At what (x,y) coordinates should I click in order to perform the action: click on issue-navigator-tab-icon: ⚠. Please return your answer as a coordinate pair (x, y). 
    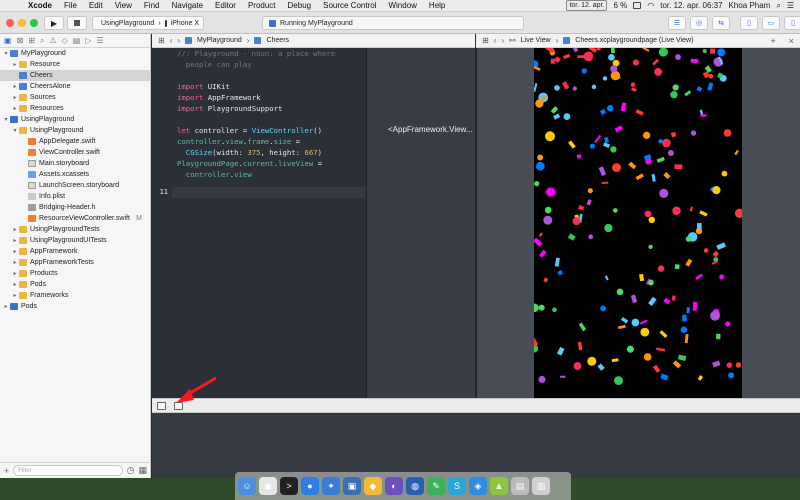
    Looking at the image, I should click on (52, 40).